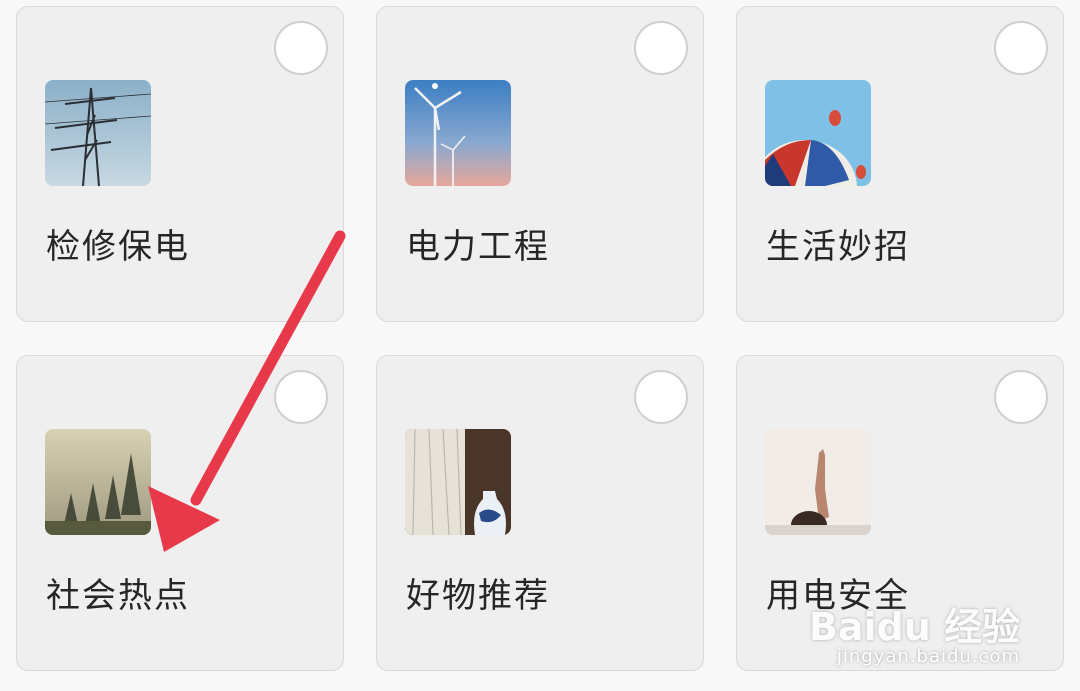 Image resolution: width=1080 pixels, height=691 pixels. I want to click on category-label: 电力工程, so click(478, 247).